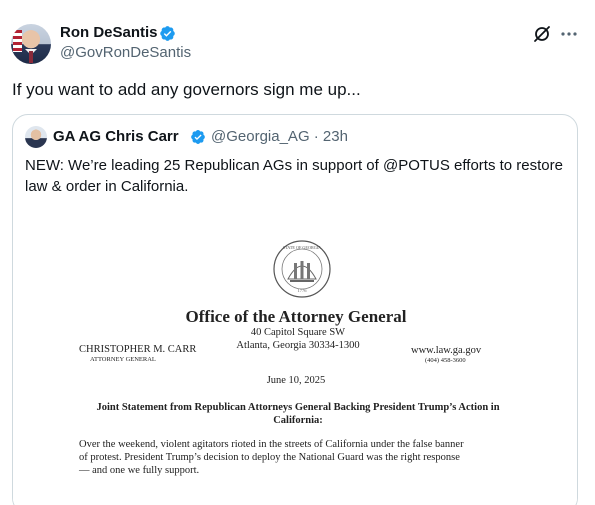  I want to click on letter-office-title: Office of the Attorney General, so click(296, 316).